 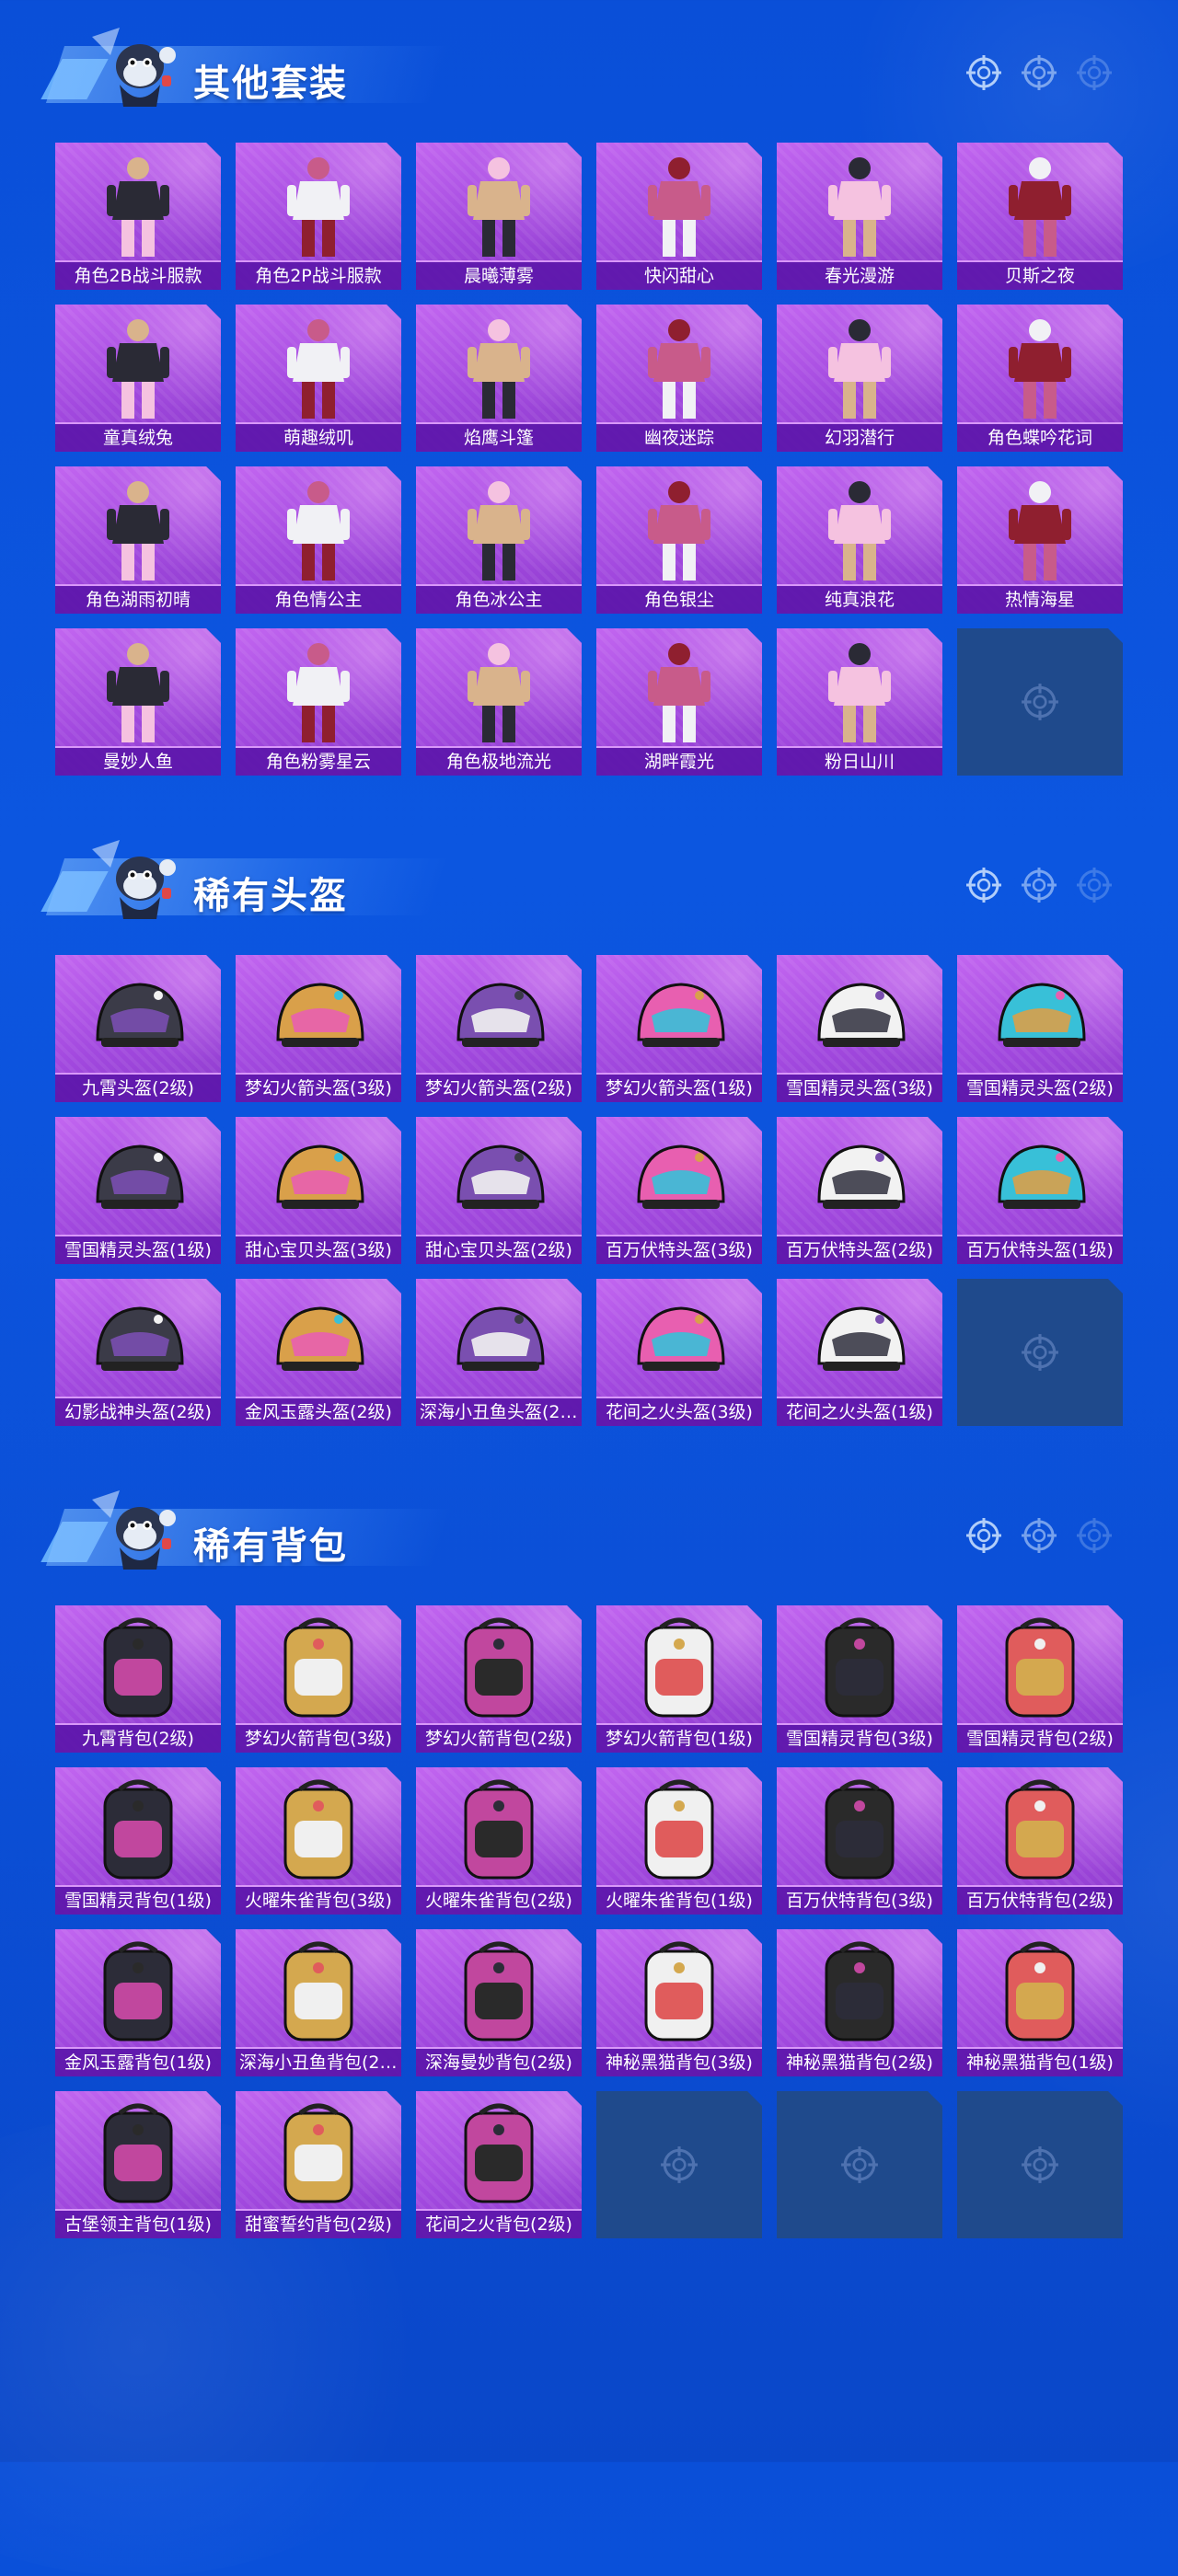 I want to click on item-card: 梦幻火箭背包(1级), so click(x=679, y=1679).